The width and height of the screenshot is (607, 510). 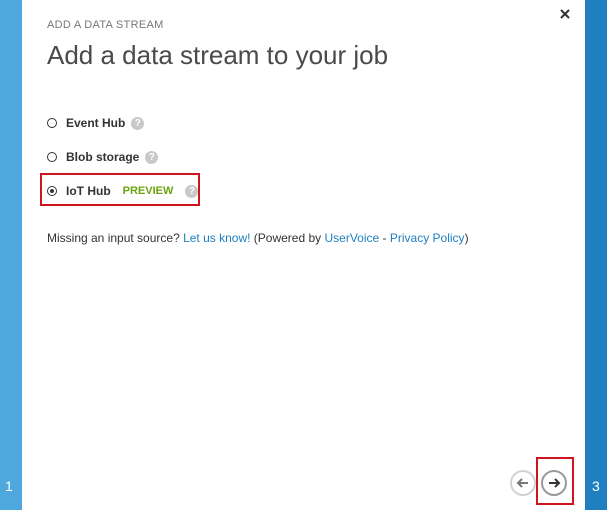 I want to click on blob-storage-radio, so click(x=52, y=157).